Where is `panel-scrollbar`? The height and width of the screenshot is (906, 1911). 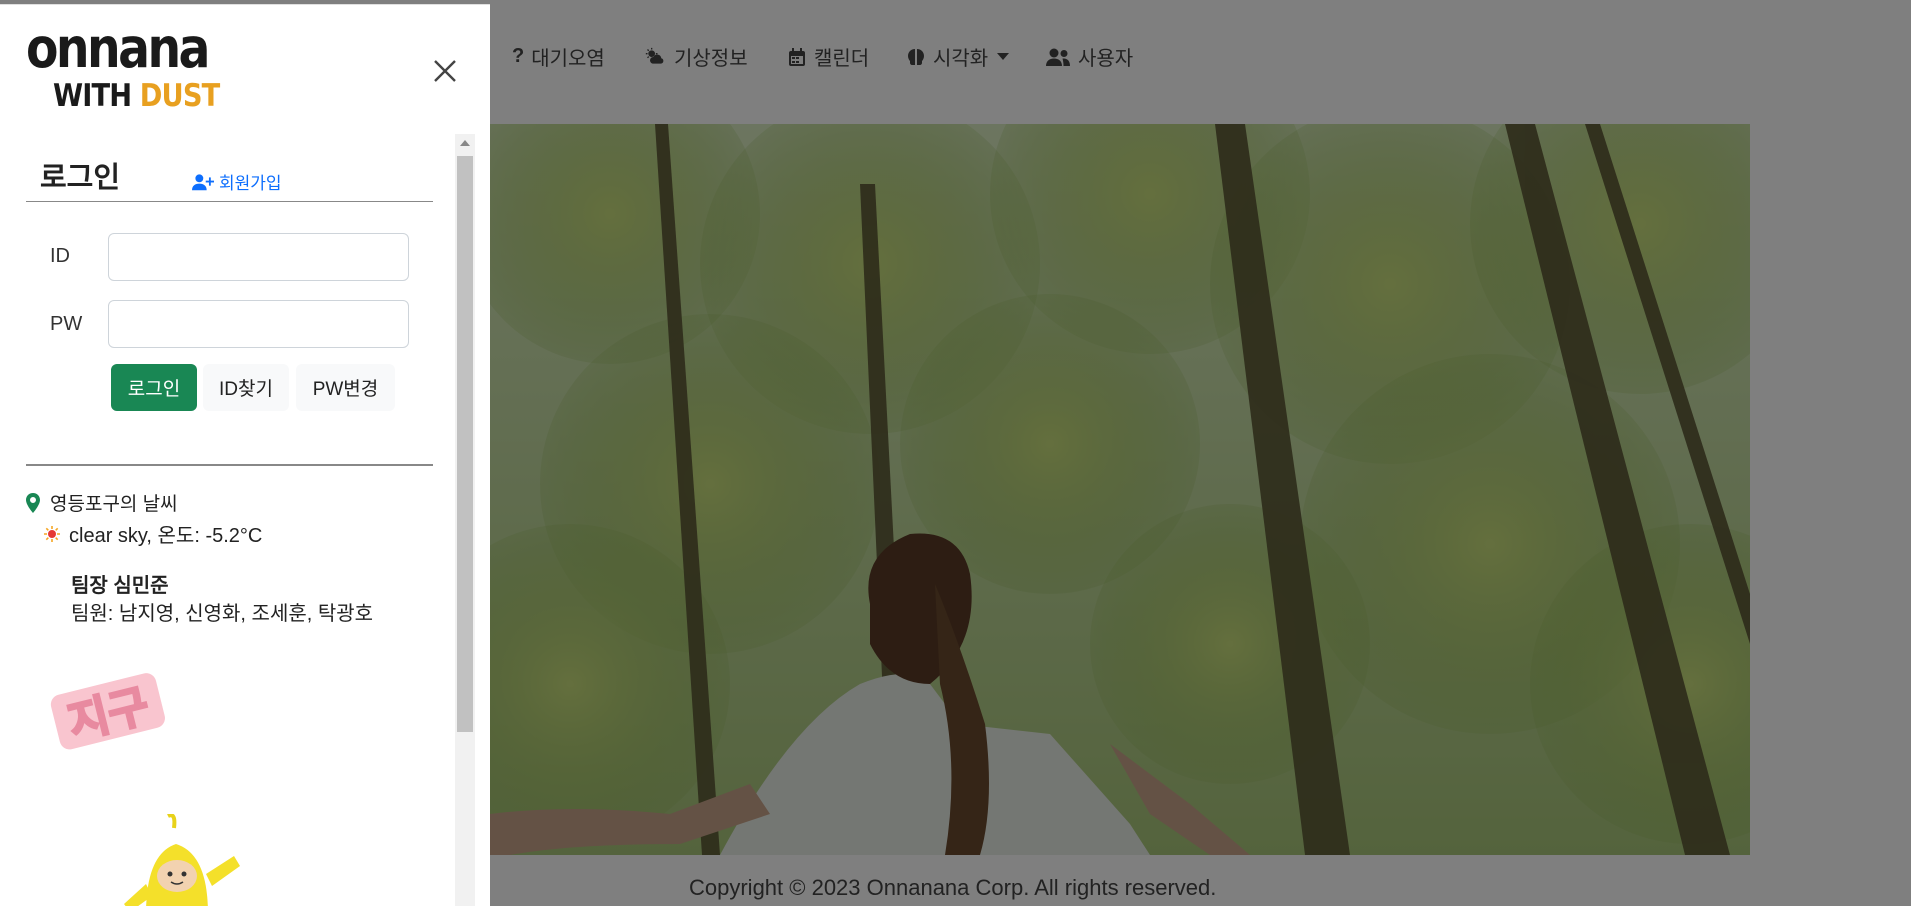
panel-scrollbar is located at coordinates (465, 520).